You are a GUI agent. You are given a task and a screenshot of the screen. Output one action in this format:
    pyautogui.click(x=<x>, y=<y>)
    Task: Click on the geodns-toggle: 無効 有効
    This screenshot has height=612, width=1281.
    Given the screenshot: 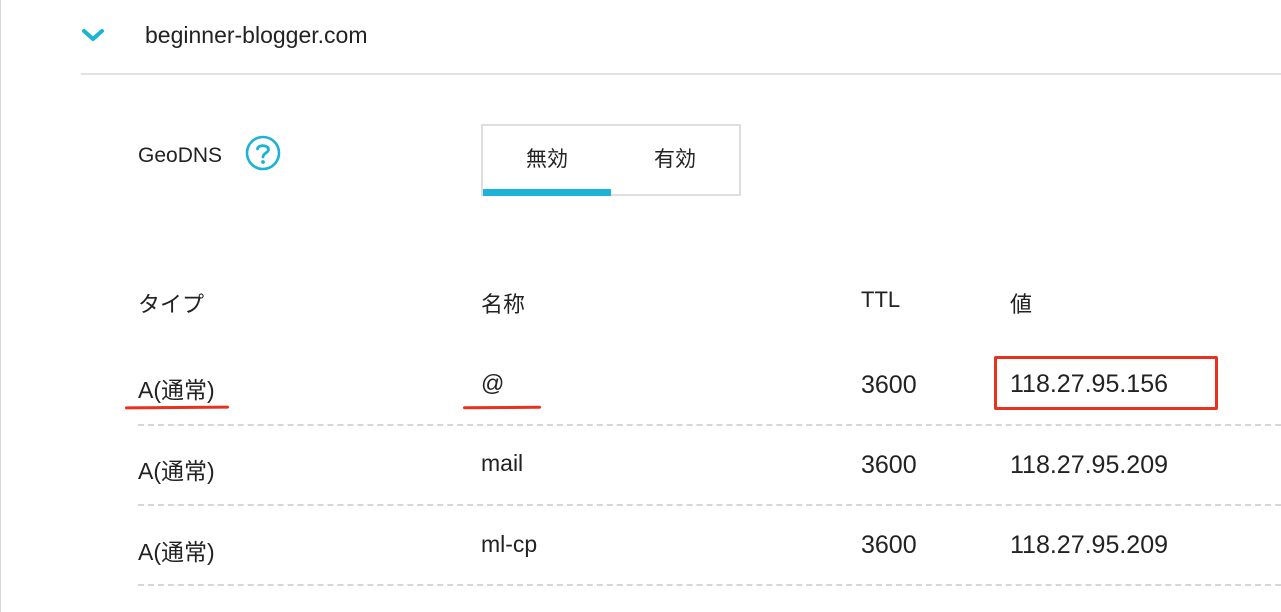 What is the action you would take?
    pyautogui.click(x=611, y=160)
    